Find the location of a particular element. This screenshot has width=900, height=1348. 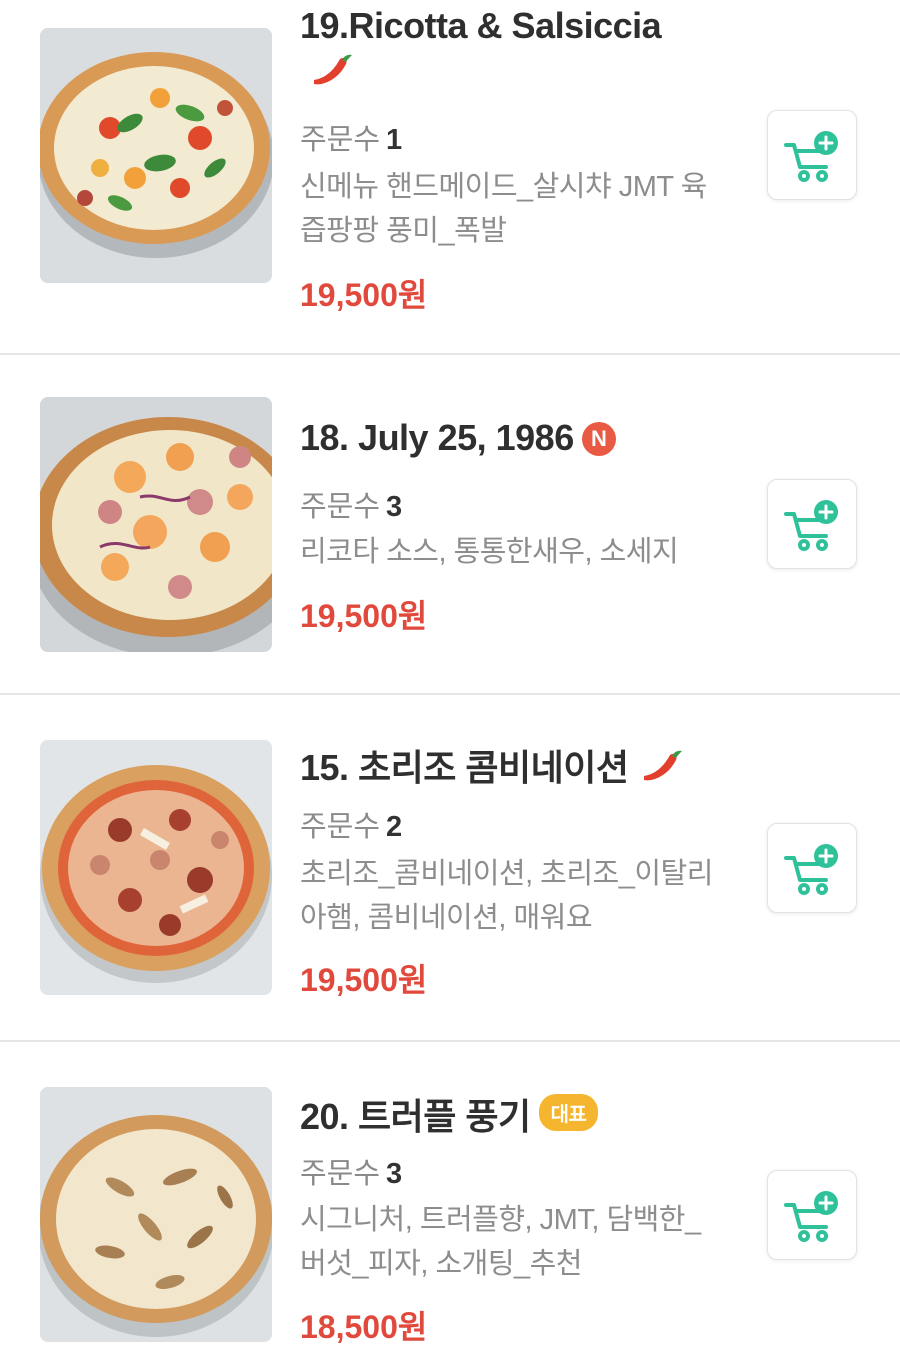

order-count-value: 1 is located at coordinates (394, 140).